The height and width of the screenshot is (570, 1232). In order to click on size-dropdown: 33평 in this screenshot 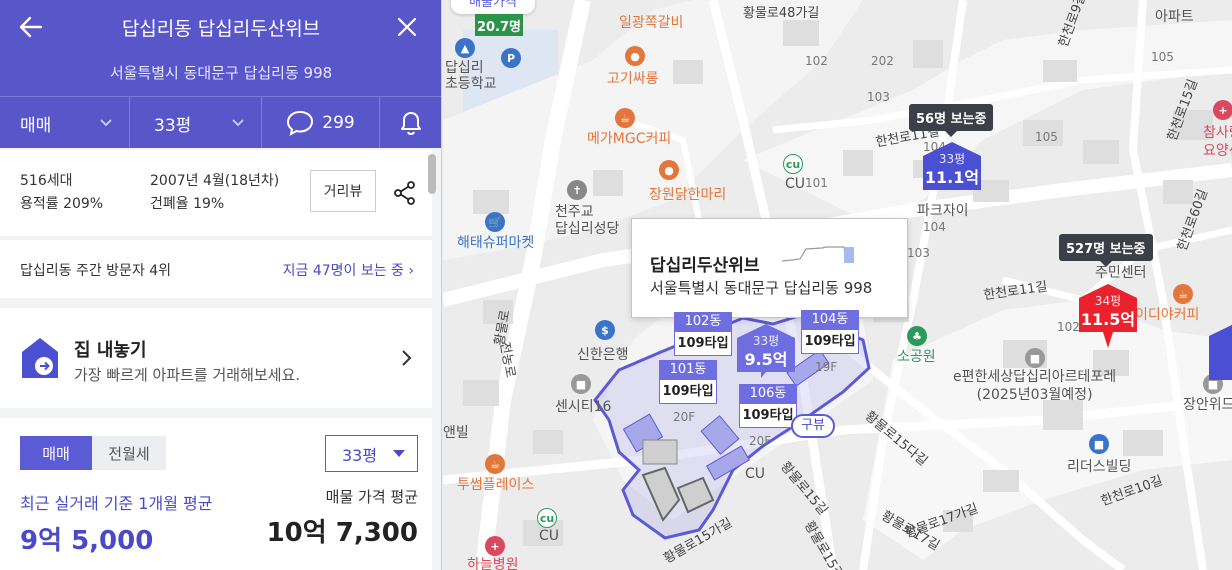, I will do `click(196, 123)`.